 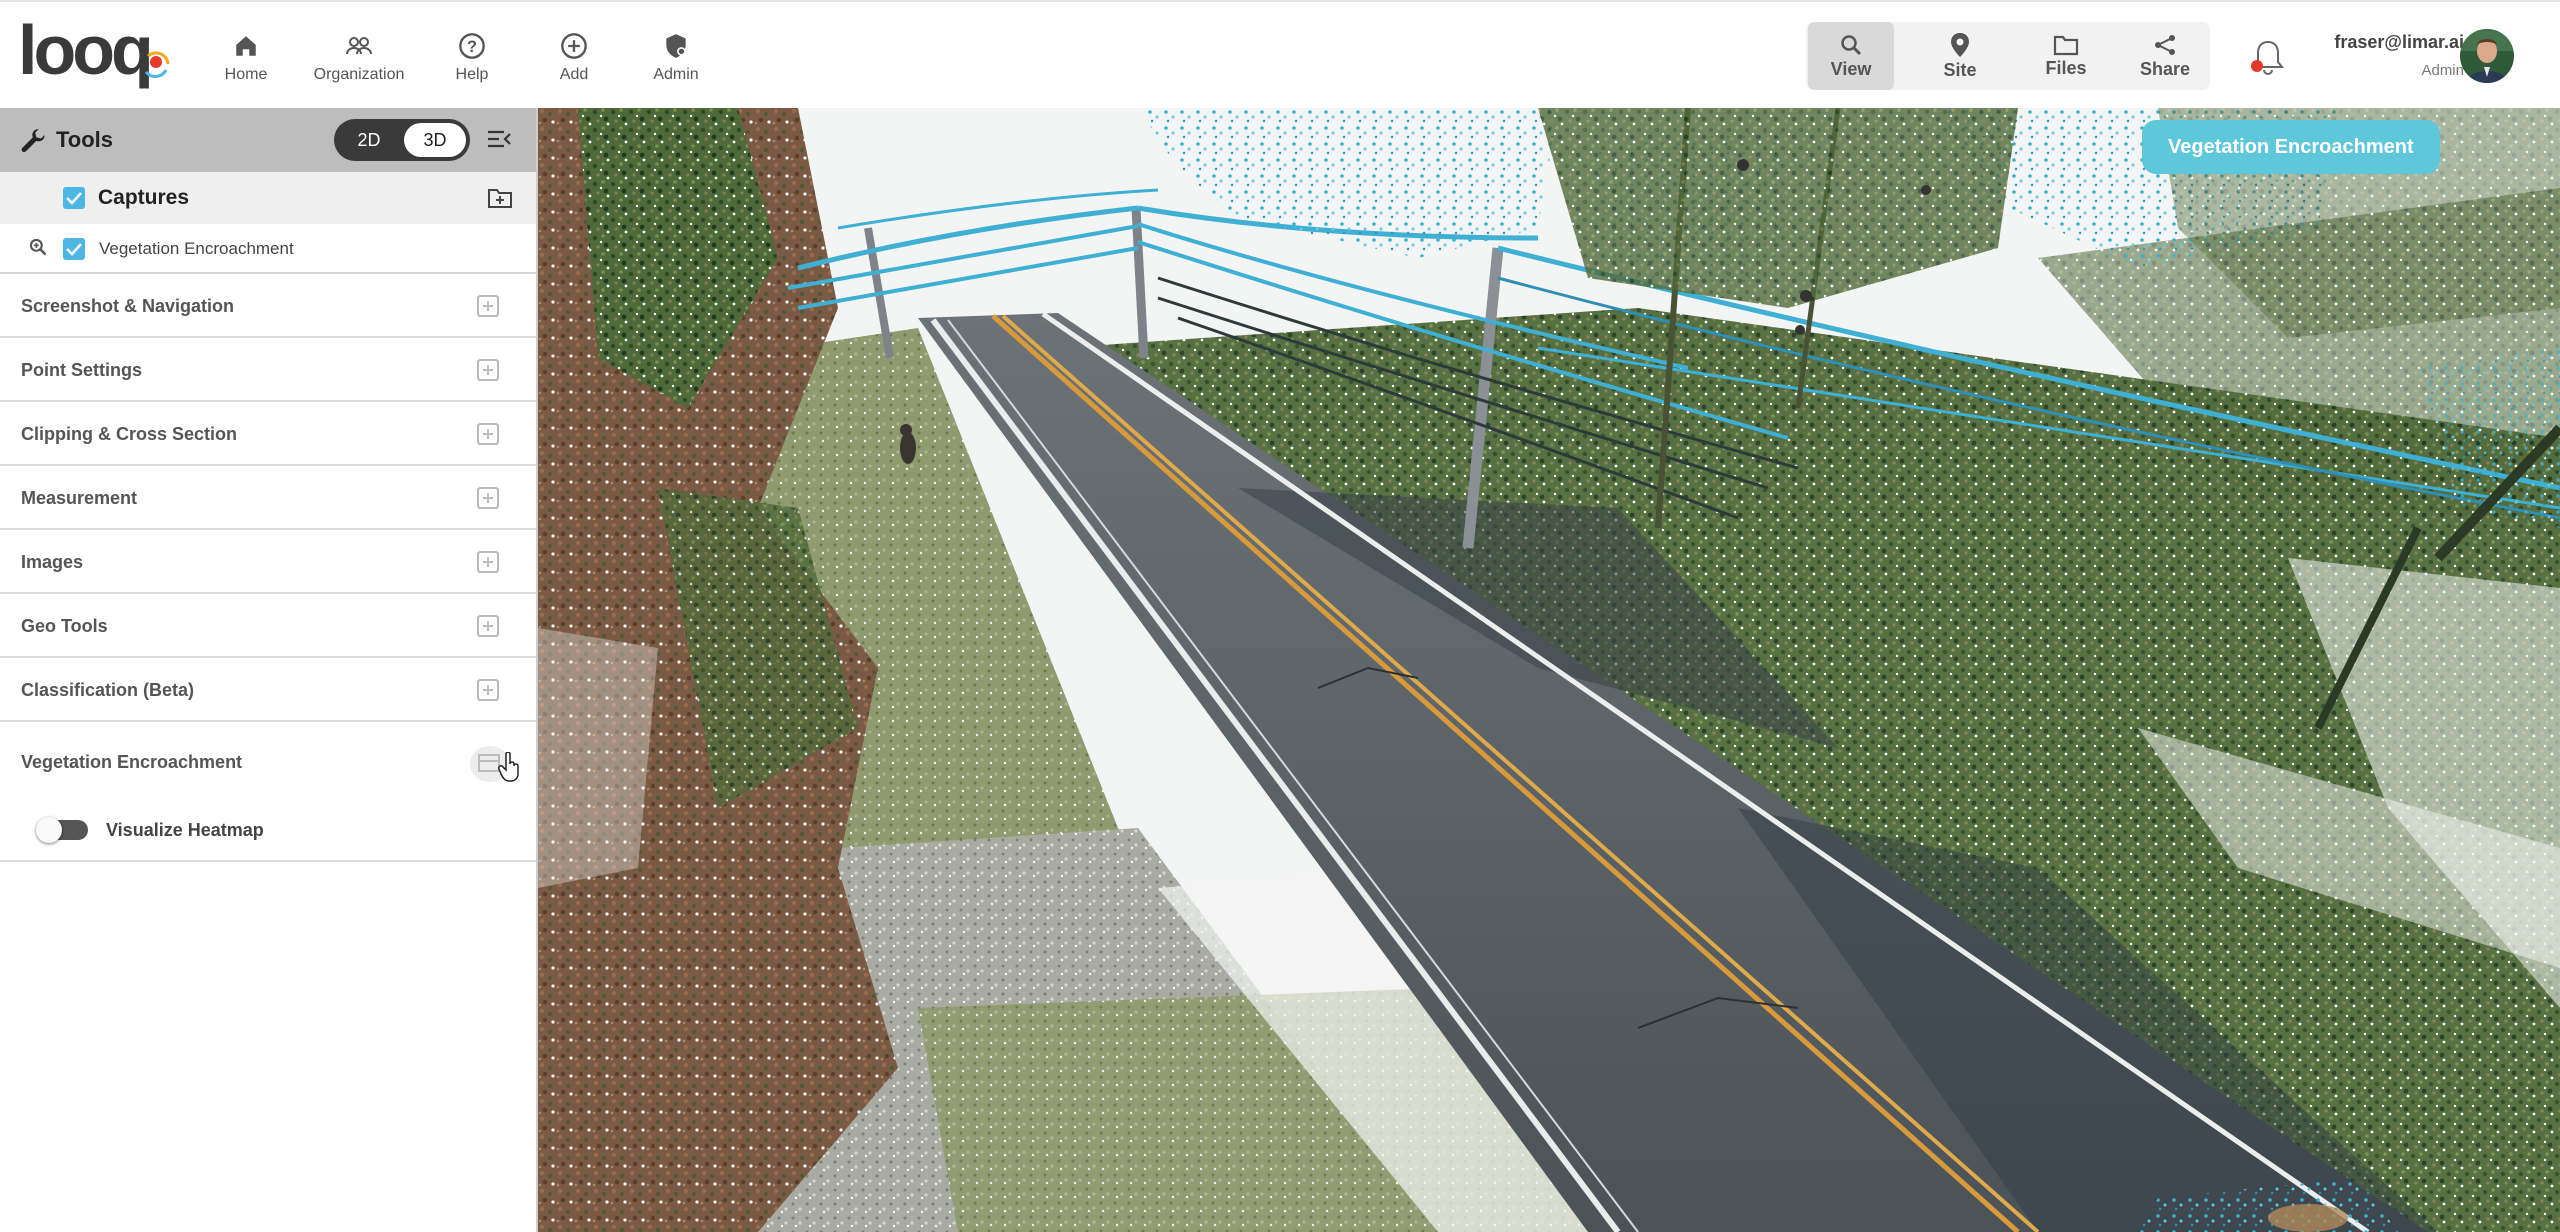 I want to click on nav-organization: Organization, so click(x=359, y=56).